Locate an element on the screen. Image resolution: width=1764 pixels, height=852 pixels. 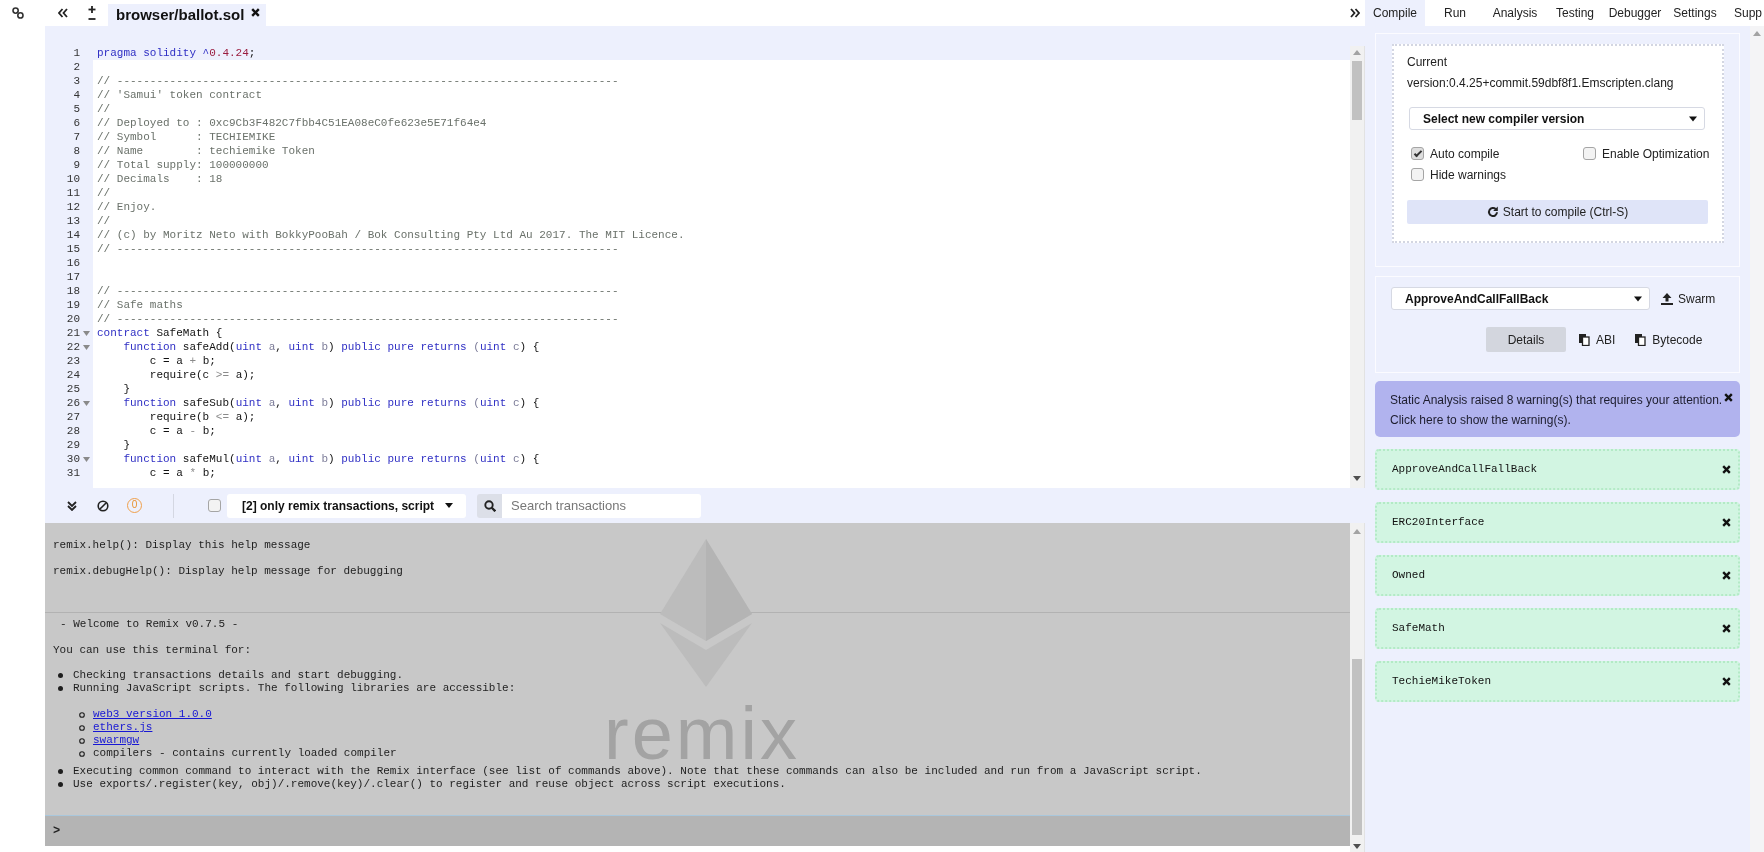
alert-message: Click here to show the warning(s). is located at coordinates (1557, 420).